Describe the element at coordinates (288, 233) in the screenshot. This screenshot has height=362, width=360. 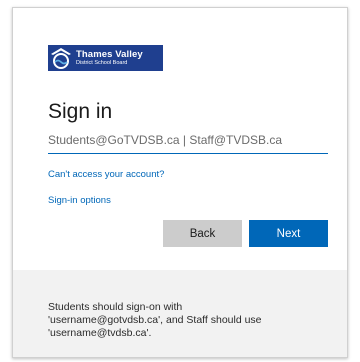
I see `next-button: Next` at that location.